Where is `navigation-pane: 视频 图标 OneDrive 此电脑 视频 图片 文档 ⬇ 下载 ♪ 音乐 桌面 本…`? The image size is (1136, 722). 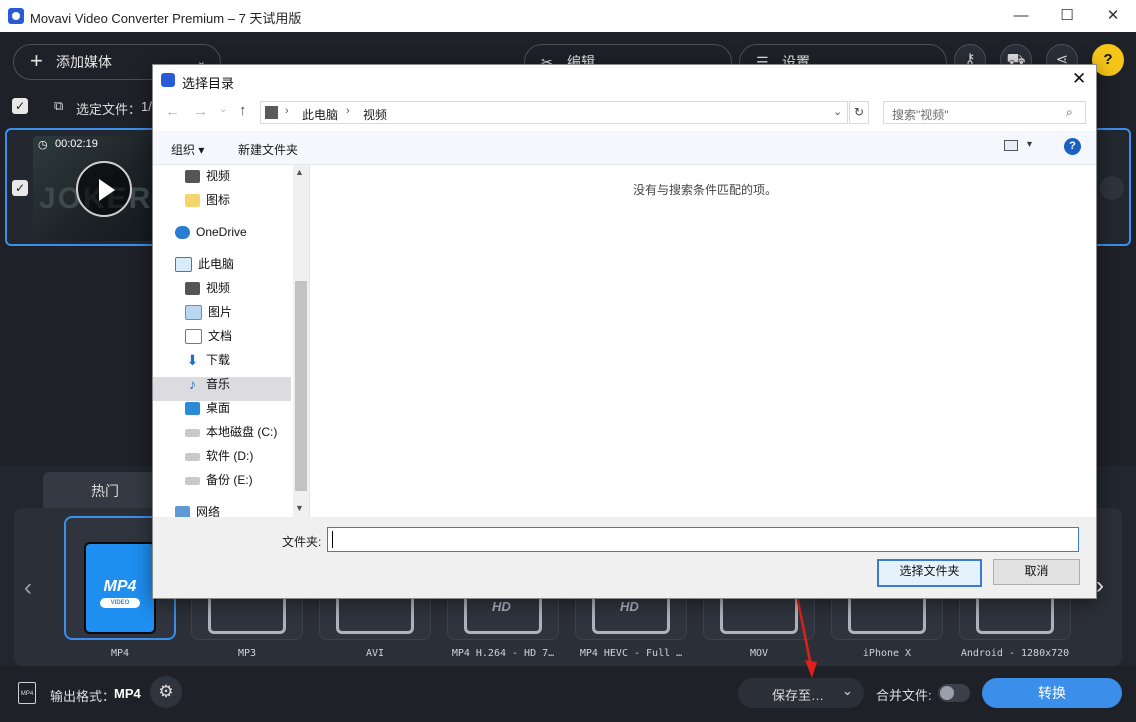
navigation-pane: 视频 图标 OneDrive 此电脑 视频 图片 文档 ⬇ 下载 ♪ 音乐 桌面 本… is located at coordinates (230, 342).